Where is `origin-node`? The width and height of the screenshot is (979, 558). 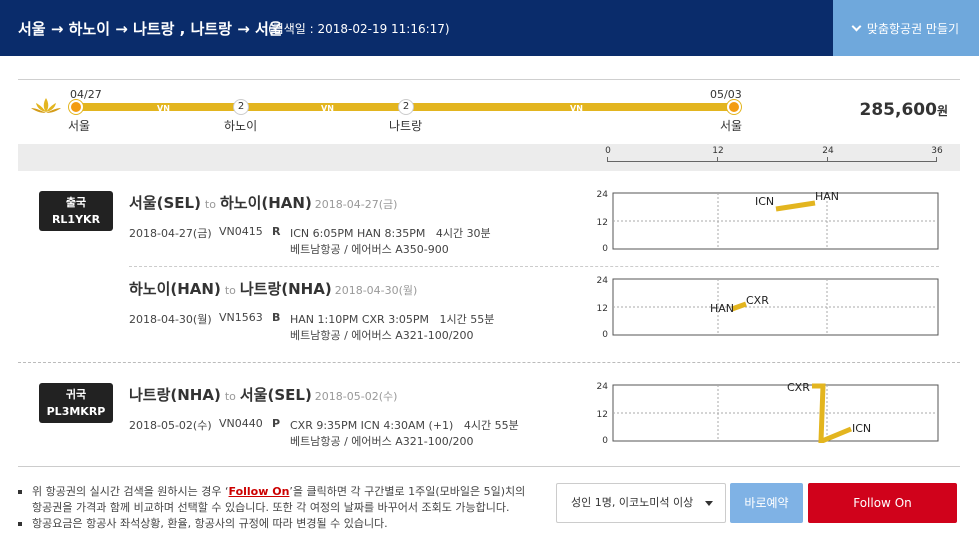
origin-node is located at coordinates (76, 107).